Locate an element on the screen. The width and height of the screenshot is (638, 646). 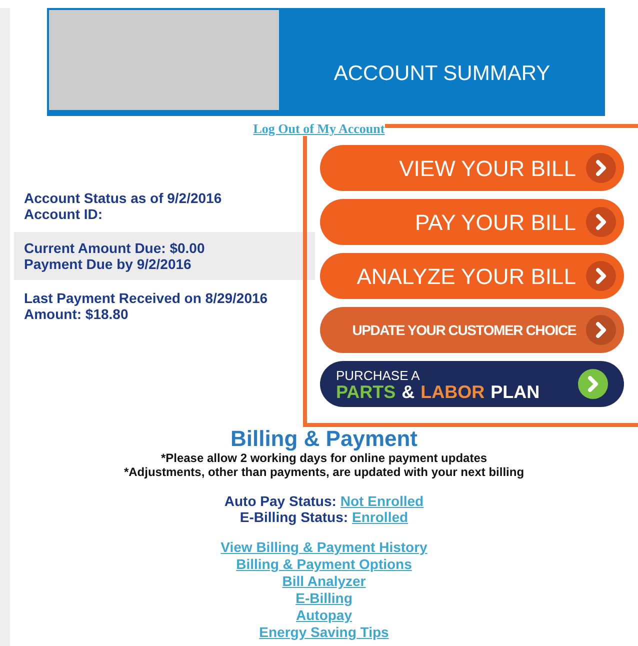
billing-link: Energy Saving Tips is located at coordinates (324, 632).